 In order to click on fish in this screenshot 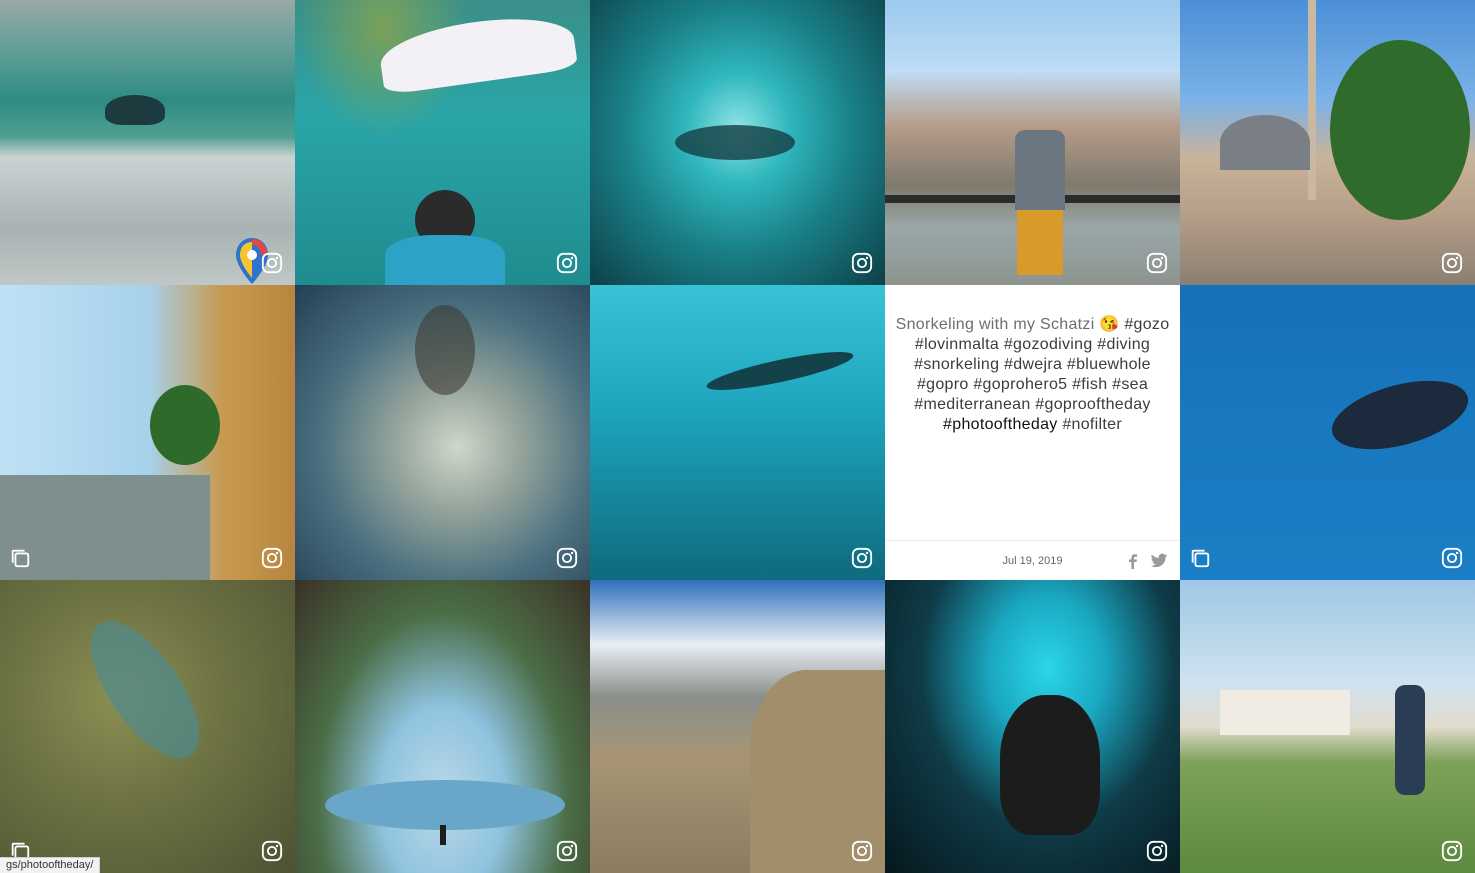, I will do `click(145, 690)`.